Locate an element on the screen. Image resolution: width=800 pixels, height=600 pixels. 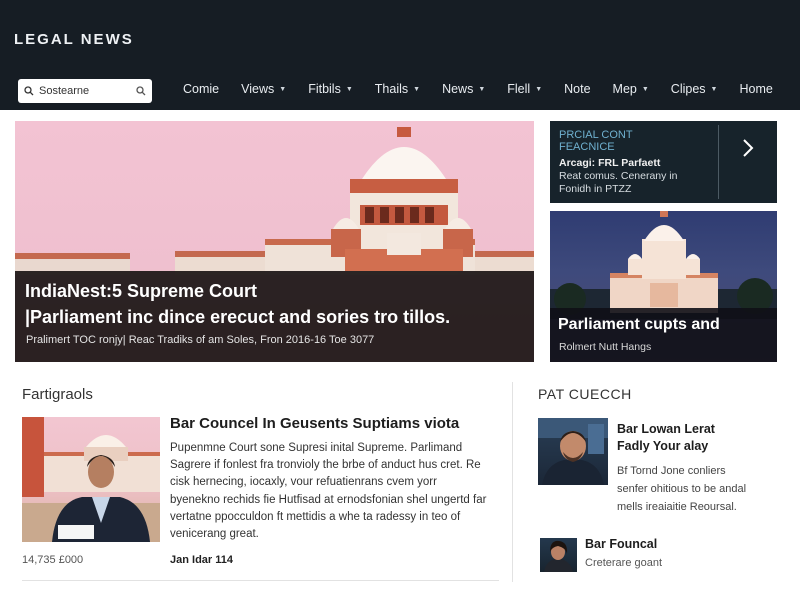
chevron-right-icon is located at coordinates (748, 148).